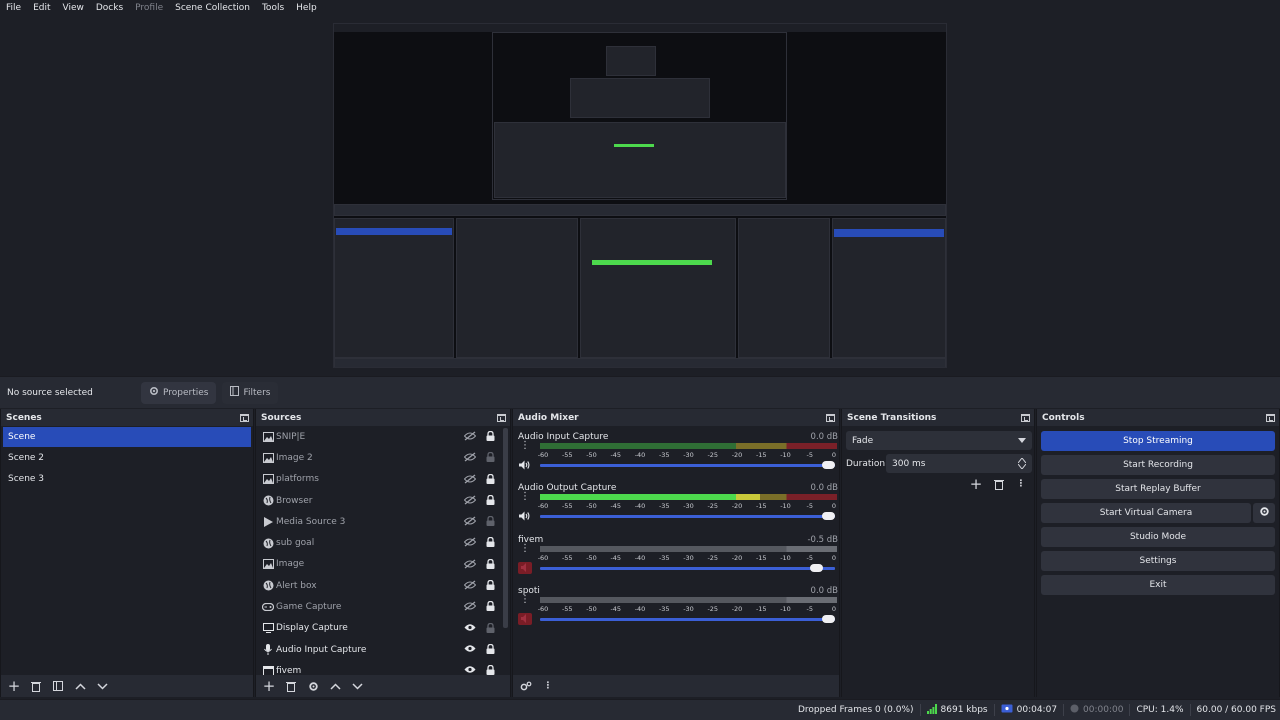  Describe the element at coordinates (273, 8) in the screenshot. I see `menu-item-tools: Tools` at that location.